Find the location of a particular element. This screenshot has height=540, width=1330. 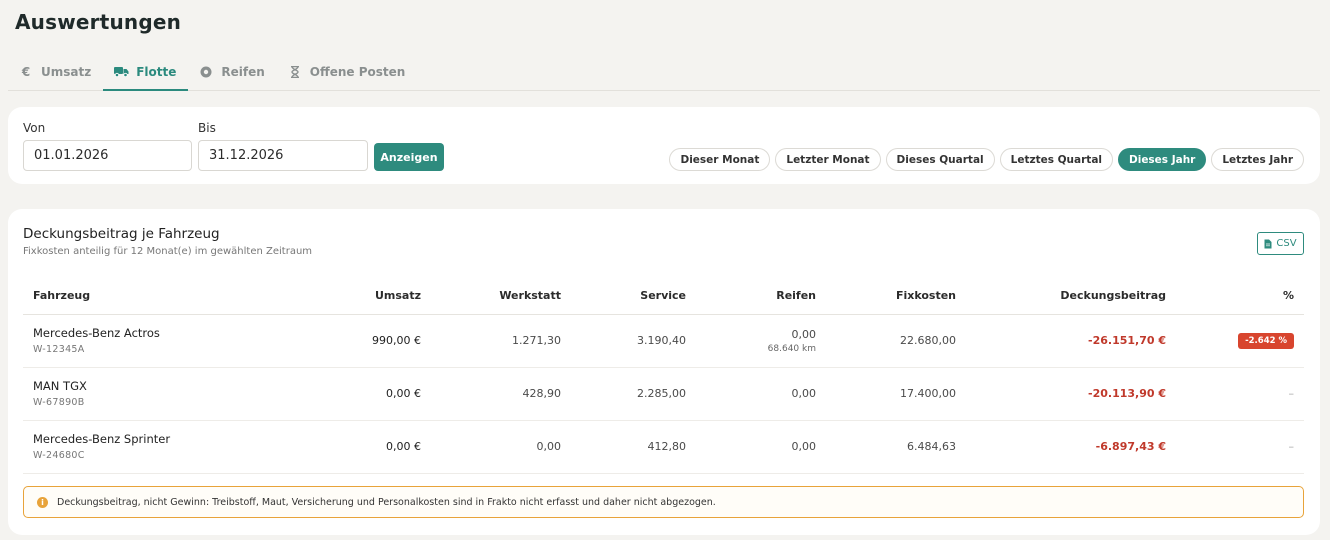

col-werkstatt: Werkstatt is located at coordinates (501, 296).